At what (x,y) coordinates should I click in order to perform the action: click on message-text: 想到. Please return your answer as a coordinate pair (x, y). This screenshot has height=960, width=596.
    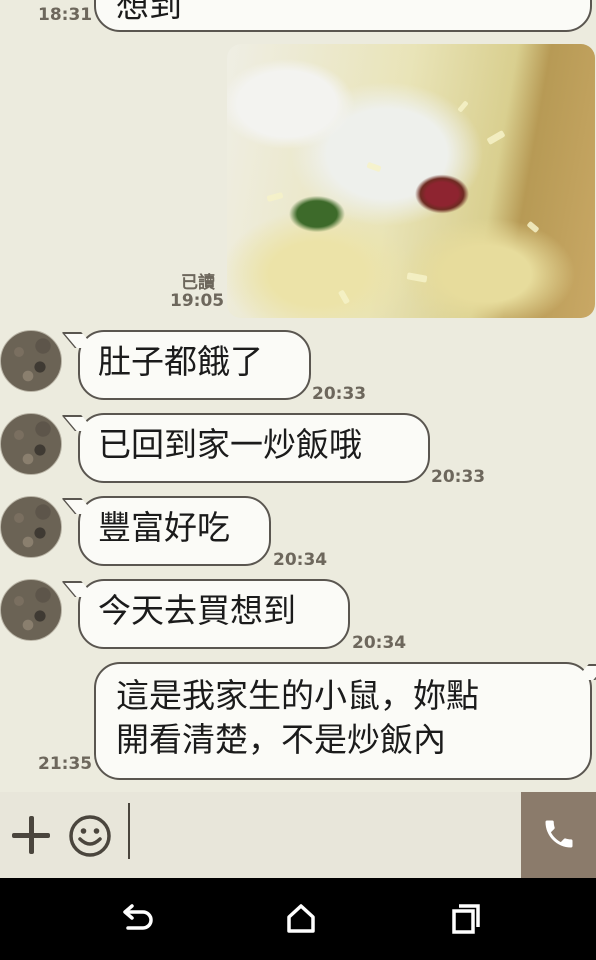
    Looking at the image, I should click on (149, 12).